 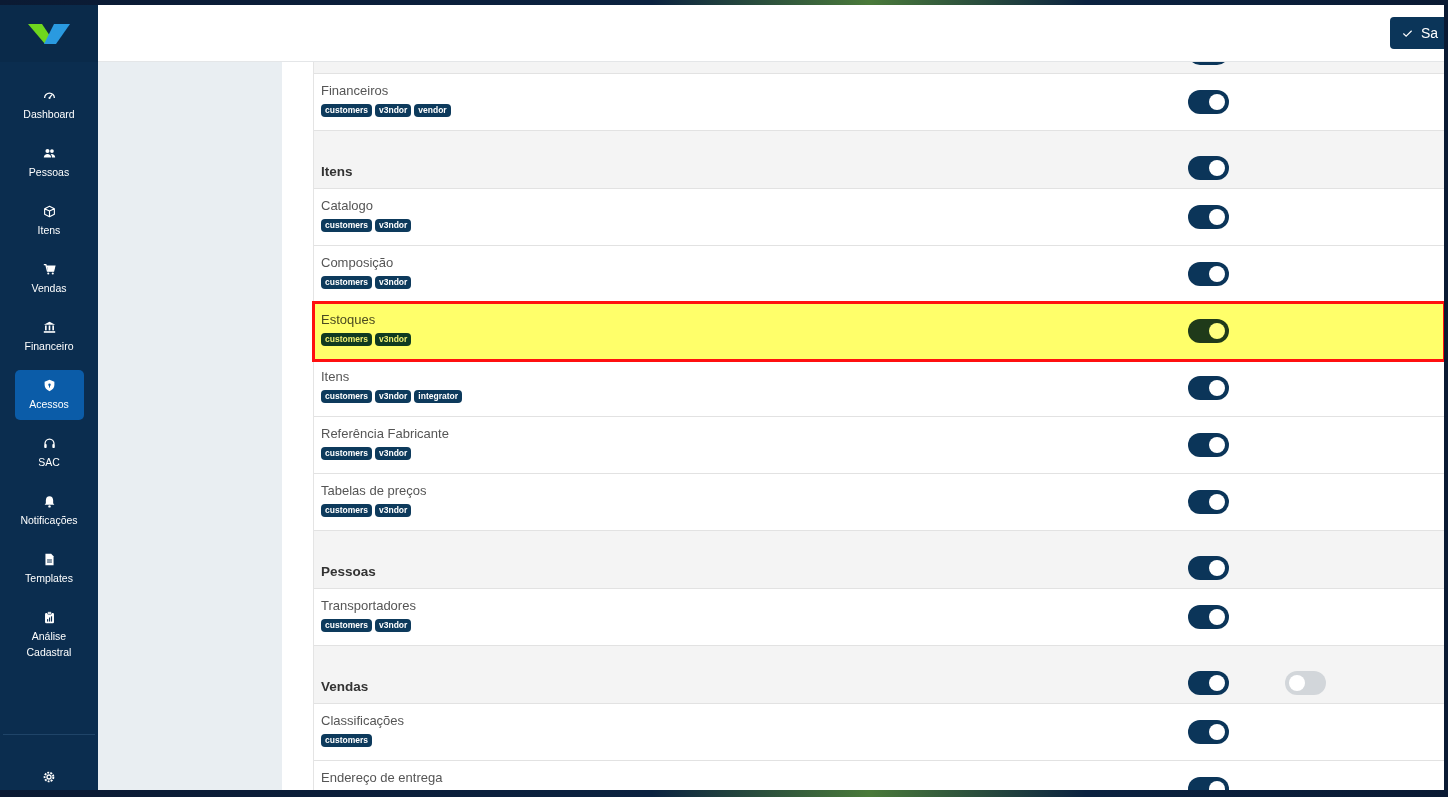 I want to click on section-title: Vendas, so click(x=345, y=687).